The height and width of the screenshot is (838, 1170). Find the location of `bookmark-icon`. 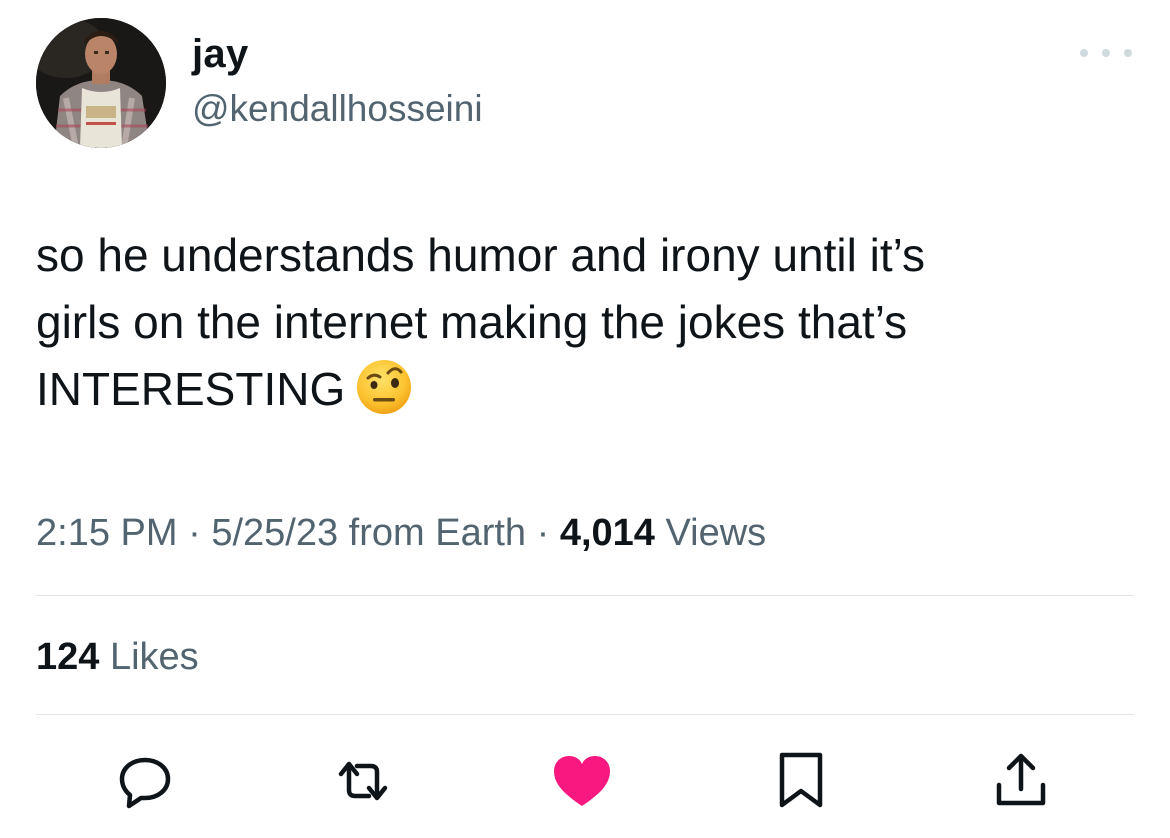

bookmark-icon is located at coordinates (801, 783).